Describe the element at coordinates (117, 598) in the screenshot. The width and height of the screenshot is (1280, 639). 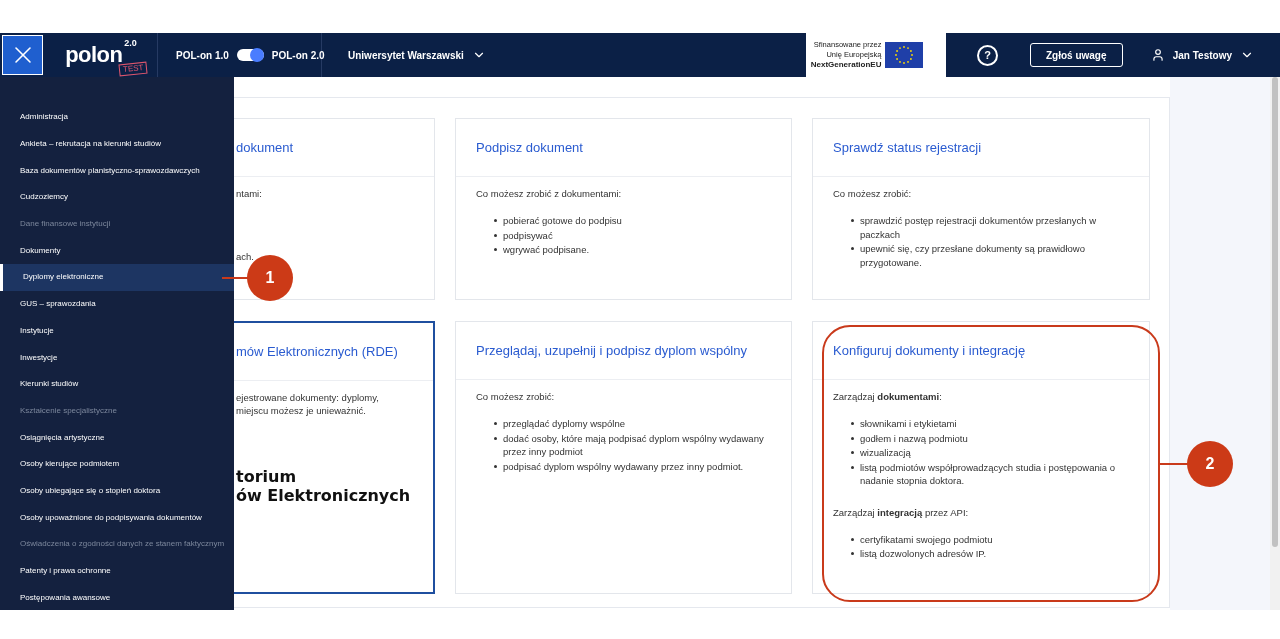
I see `menu-item: Postępowania awansowe` at that location.